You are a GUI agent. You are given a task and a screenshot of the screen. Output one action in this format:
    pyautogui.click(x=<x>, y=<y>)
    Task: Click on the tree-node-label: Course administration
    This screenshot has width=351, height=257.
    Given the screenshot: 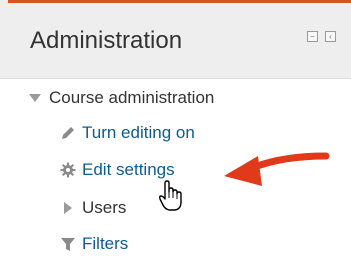 What is the action you would take?
    pyautogui.click(x=132, y=97)
    